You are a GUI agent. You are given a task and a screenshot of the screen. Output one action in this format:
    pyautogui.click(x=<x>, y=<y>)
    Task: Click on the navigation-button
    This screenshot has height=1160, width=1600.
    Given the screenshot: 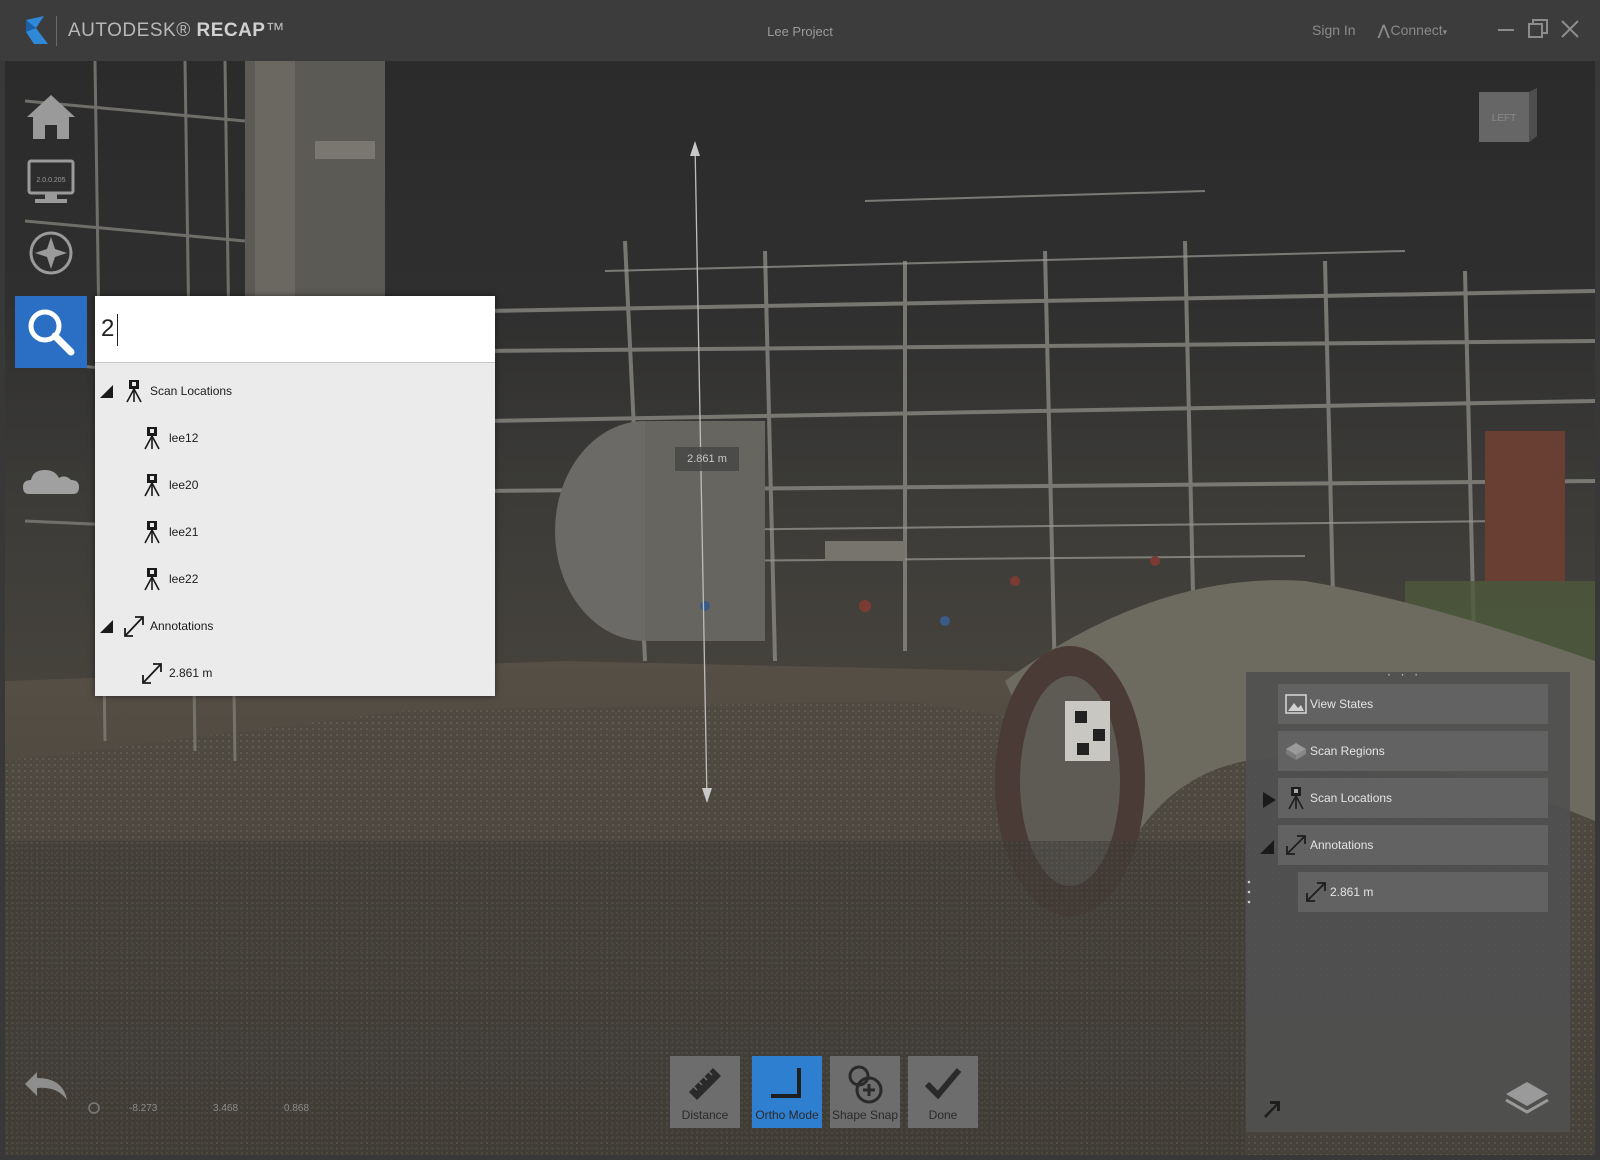 What is the action you would take?
    pyautogui.click(x=51, y=257)
    